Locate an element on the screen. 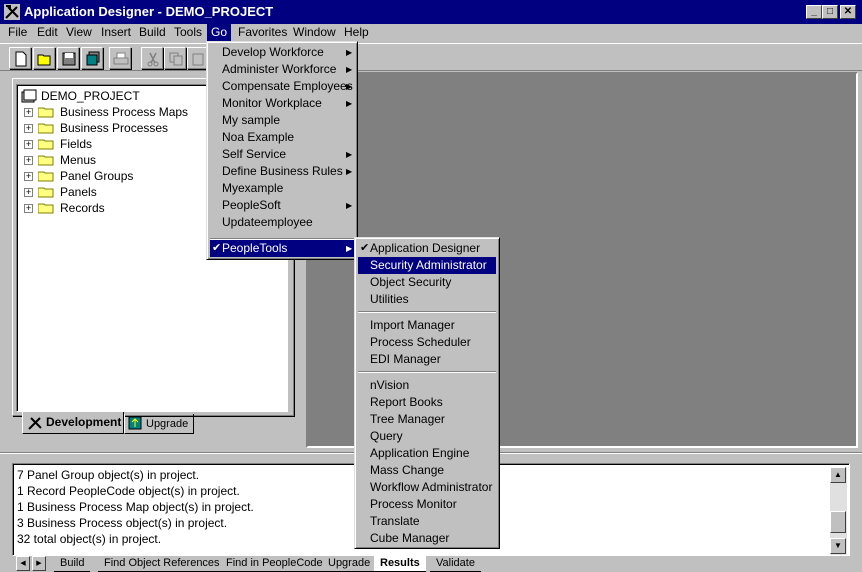 The image size is (862, 572). tab-build: Build is located at coordinates (72, 564).